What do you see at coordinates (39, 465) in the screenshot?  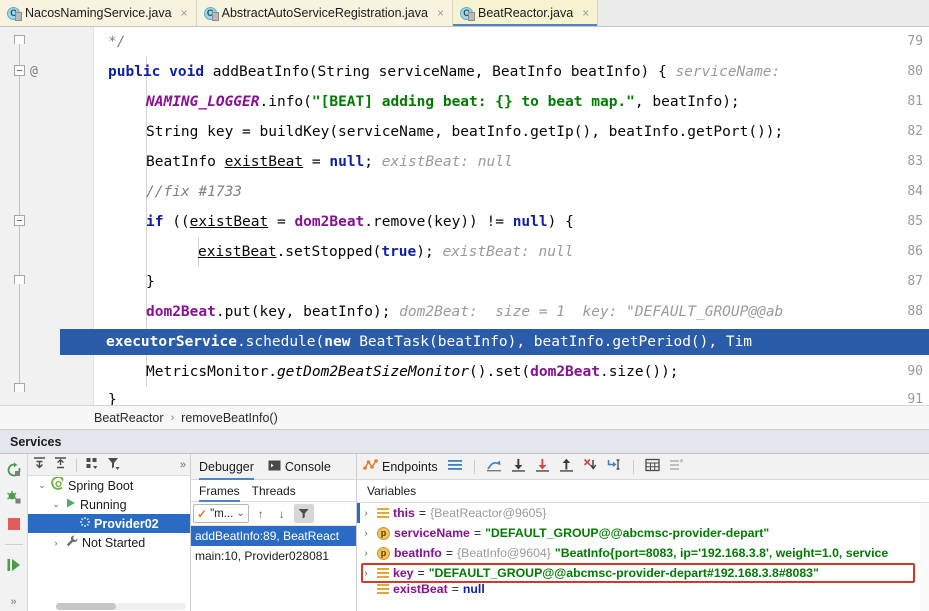 I see `expand-all-icon` at bounding box center [39, 465].